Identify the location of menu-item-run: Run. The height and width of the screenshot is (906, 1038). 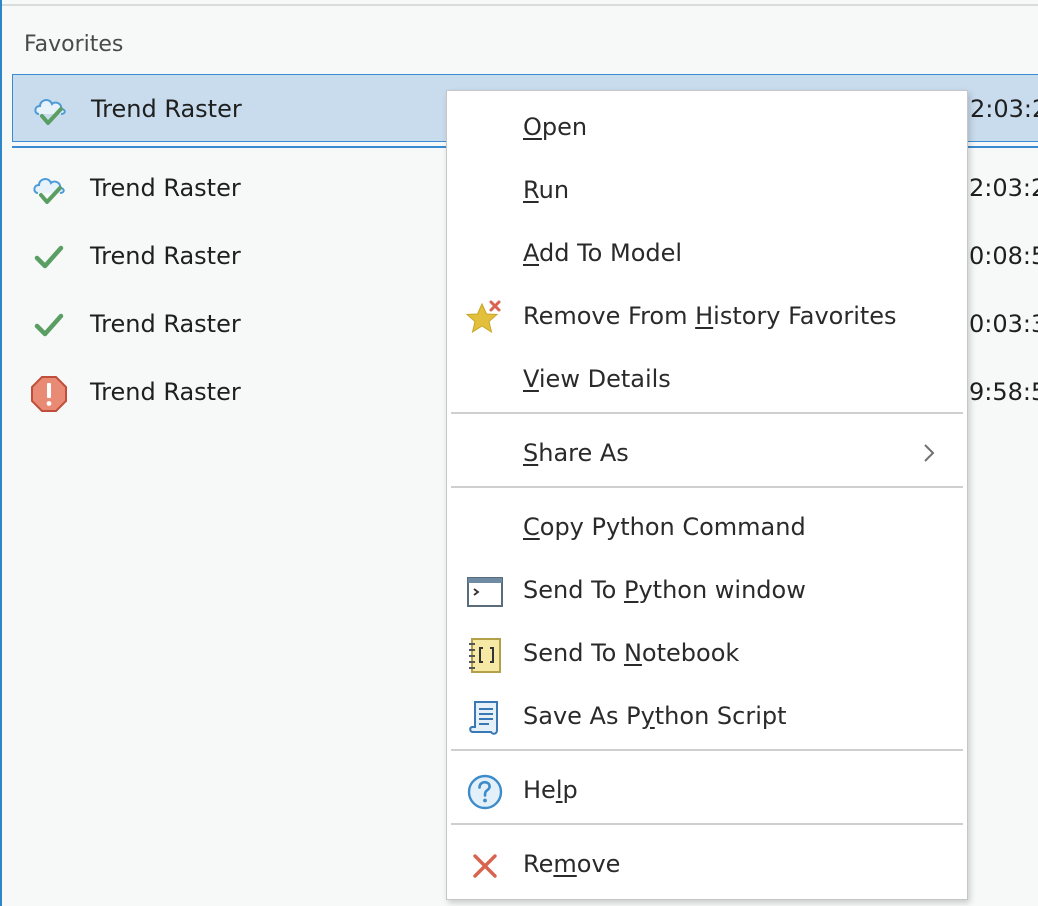
(707, 190).